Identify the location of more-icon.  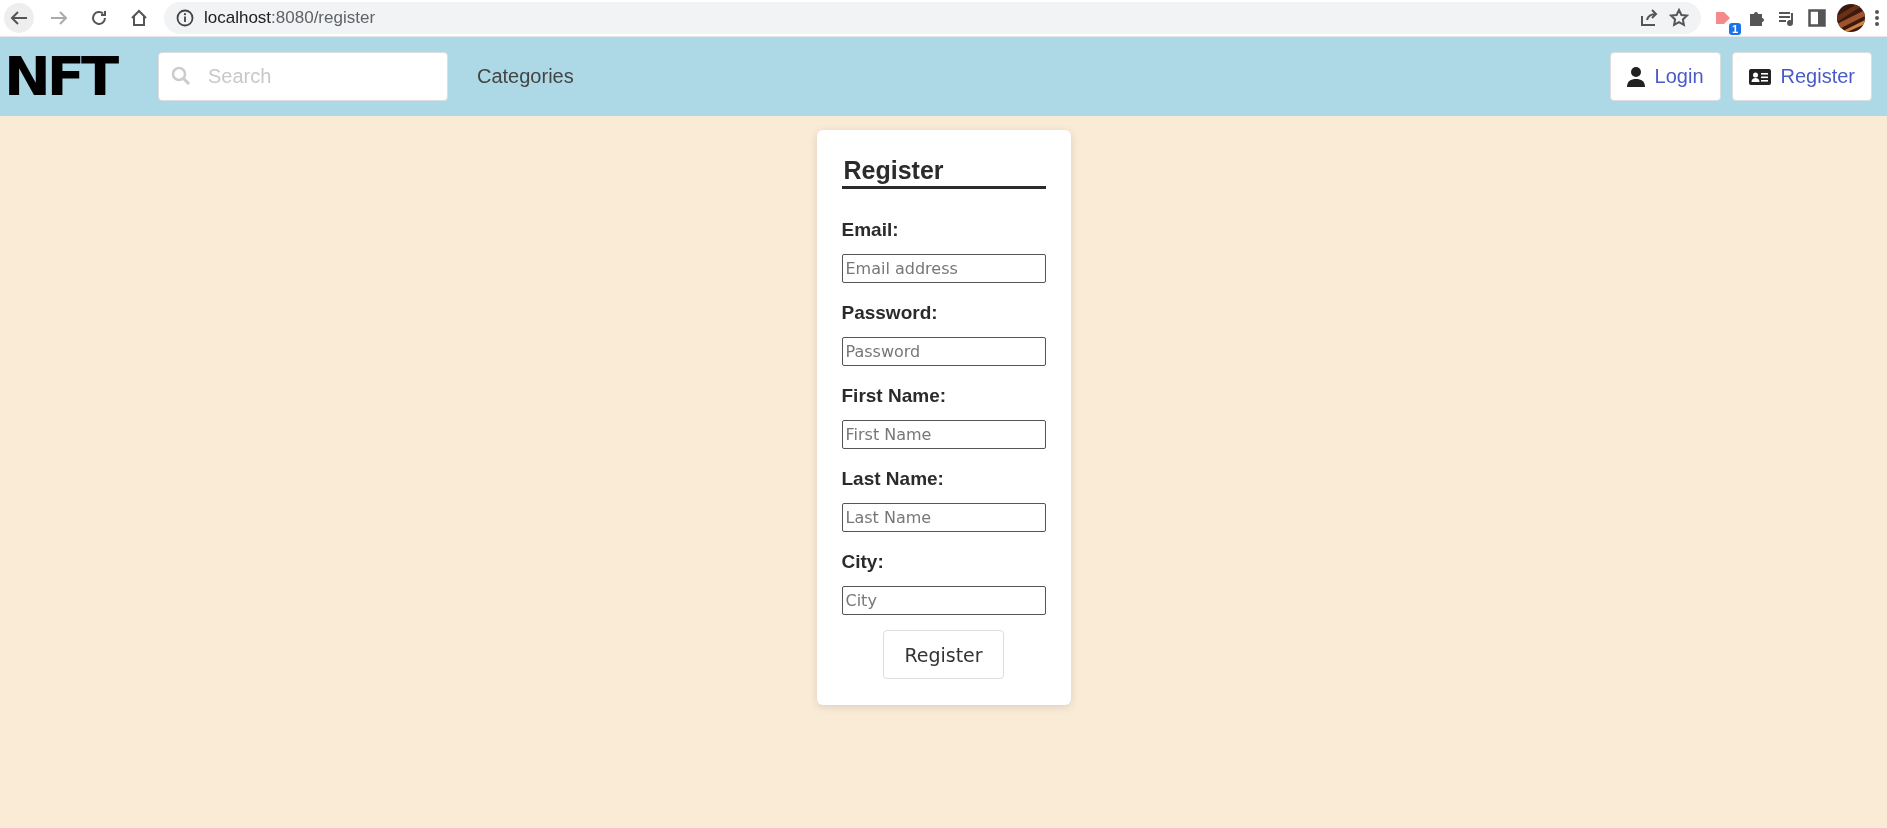
(1877, 18).